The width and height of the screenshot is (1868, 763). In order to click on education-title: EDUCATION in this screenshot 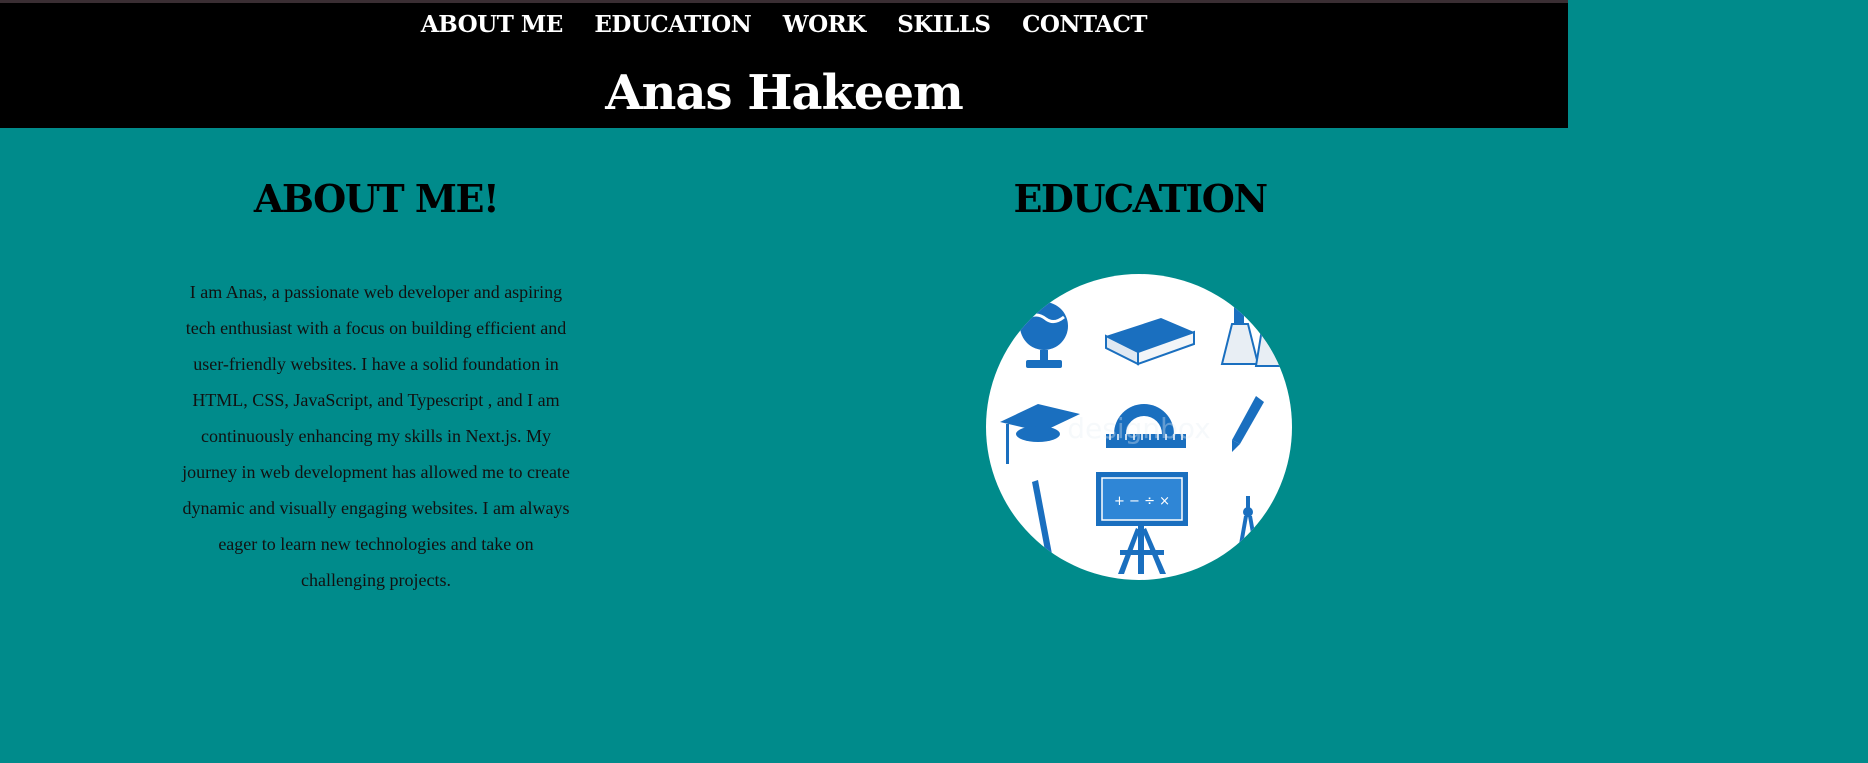, I will do `click(1140, 198)`.